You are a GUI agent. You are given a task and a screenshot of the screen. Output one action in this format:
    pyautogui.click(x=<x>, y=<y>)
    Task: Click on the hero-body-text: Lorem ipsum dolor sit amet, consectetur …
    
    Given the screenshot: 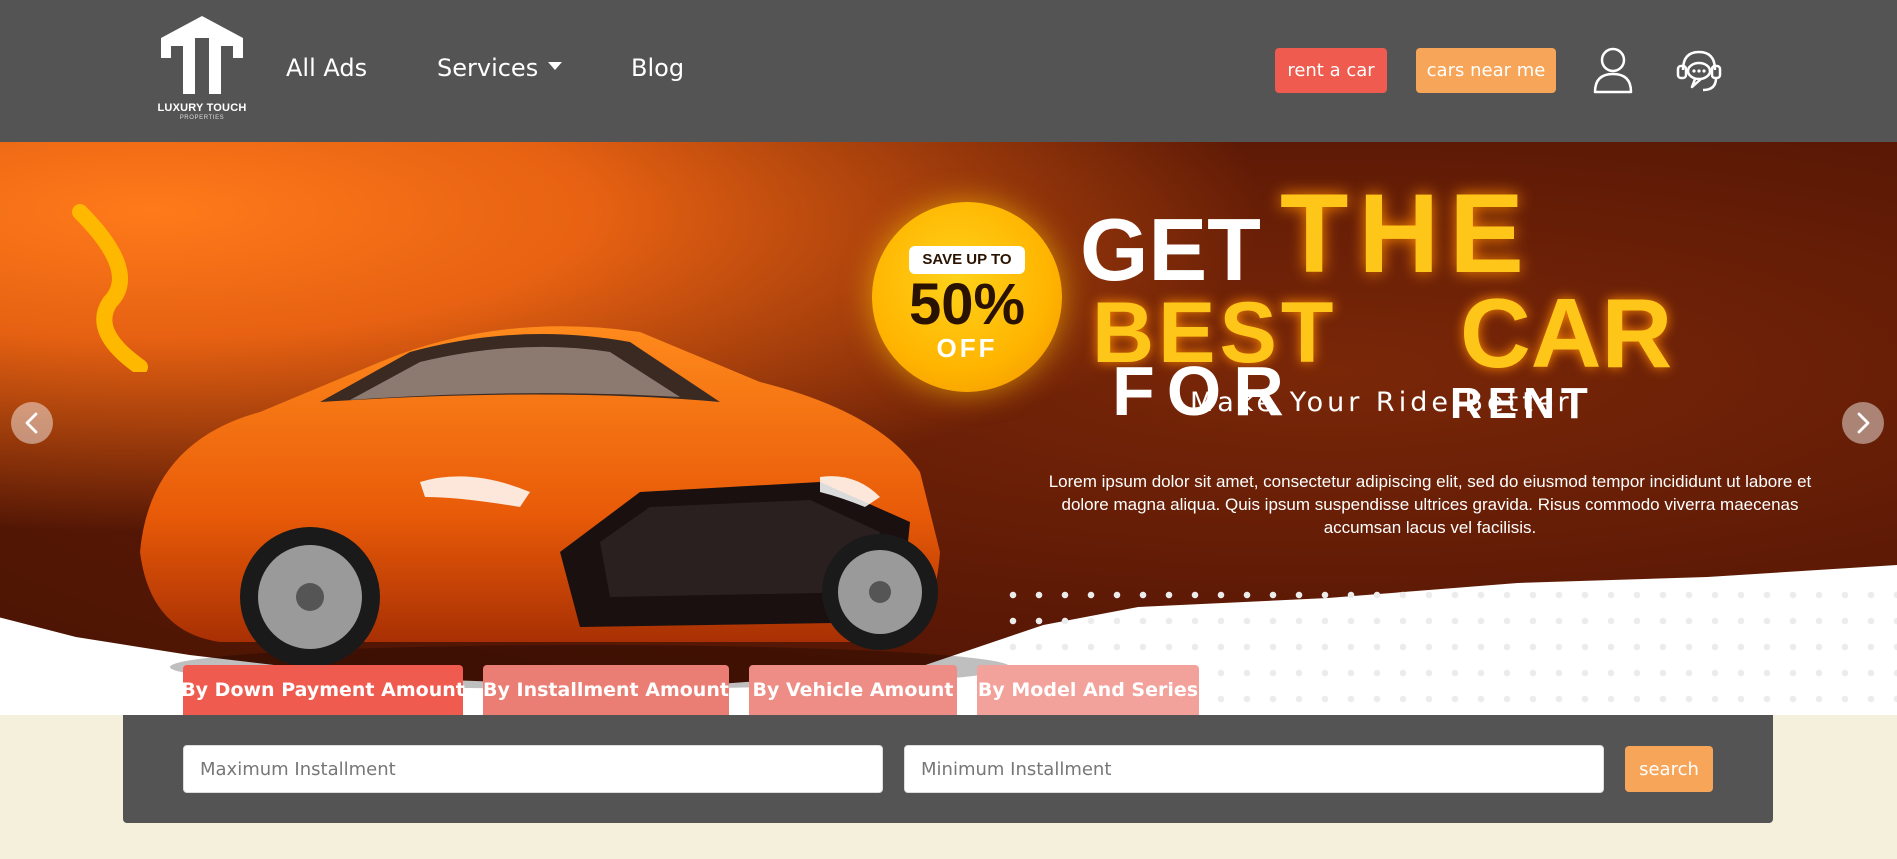 What is the action you would take?
    pyautogui.click(x=1430, y=504)
    